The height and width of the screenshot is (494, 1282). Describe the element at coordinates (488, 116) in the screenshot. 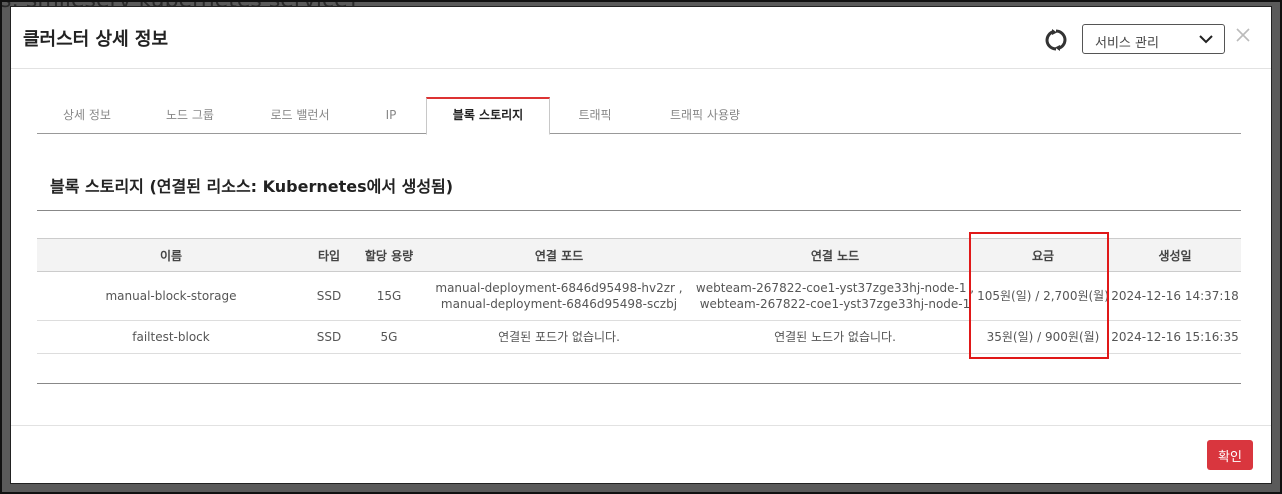

I see `tab-block-storage: 블록 스토리지` at that location.